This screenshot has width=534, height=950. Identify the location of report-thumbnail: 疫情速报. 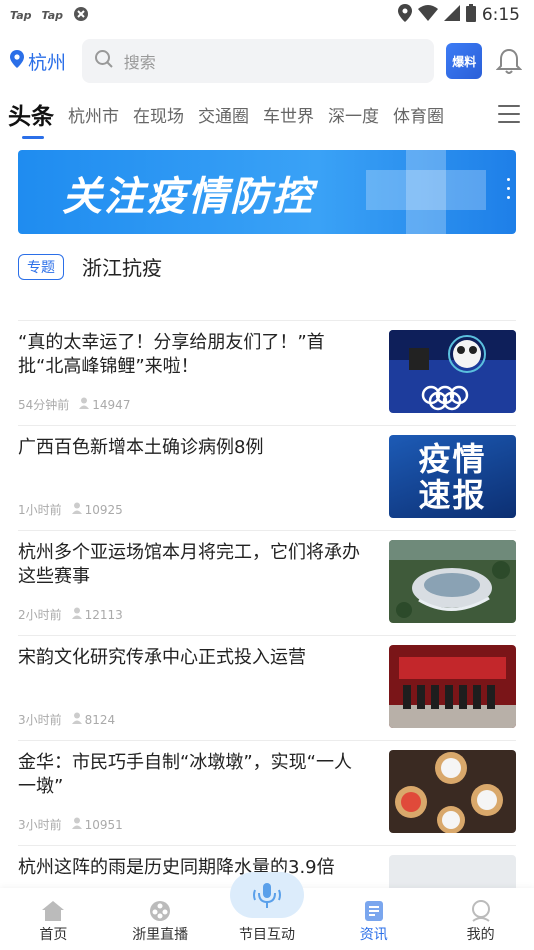
(452, 476).